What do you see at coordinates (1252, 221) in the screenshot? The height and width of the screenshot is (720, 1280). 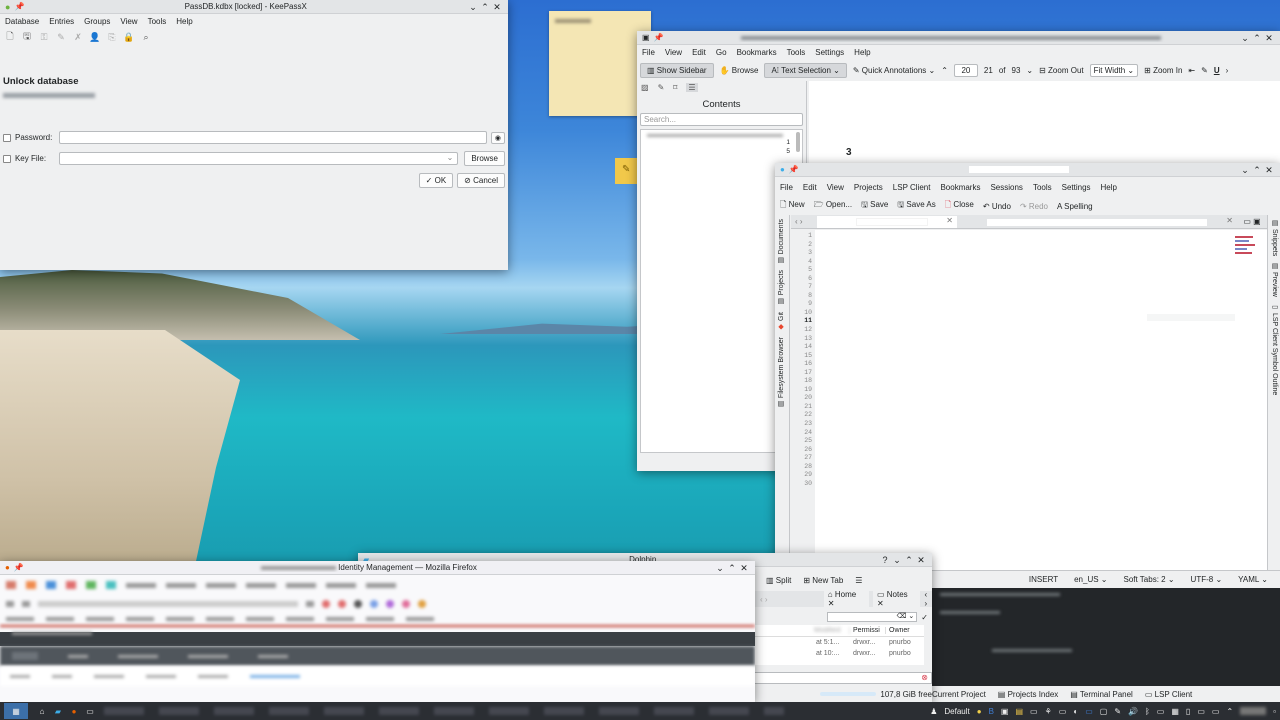 I see `tab-list-icon: ▭ ▣` at bounding box center [1252, 221].